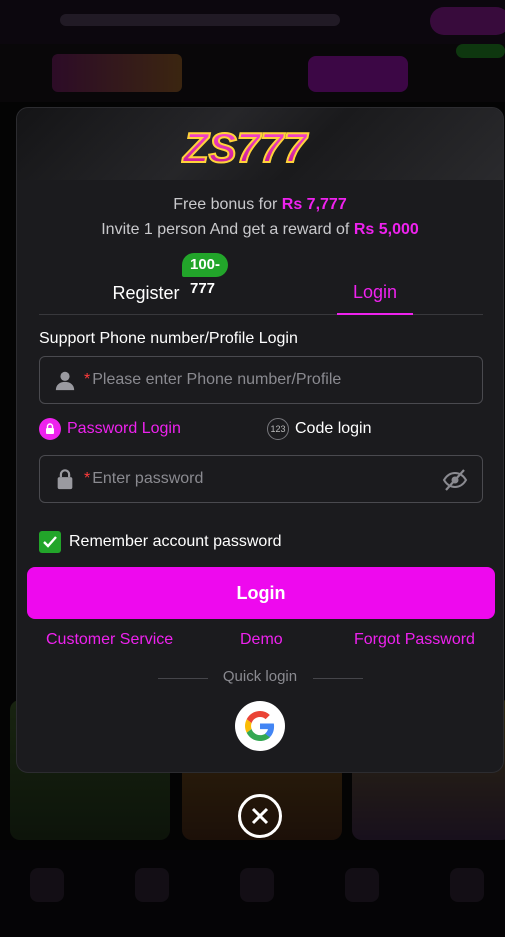 This screenshot has width=505, height=937. Describe the element at coordinates (225, 229) in the screenshot. I see `invite-text: Invite 1 person And get a reward of` at that location.